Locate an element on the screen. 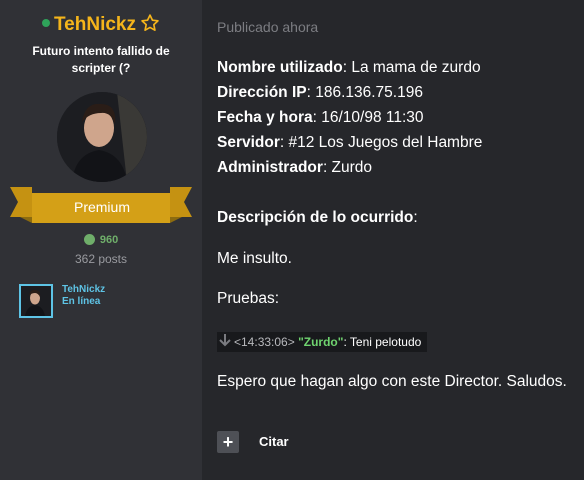 The image size is (584, 480). field-label: Servidor is located at coordinates (248, 142).